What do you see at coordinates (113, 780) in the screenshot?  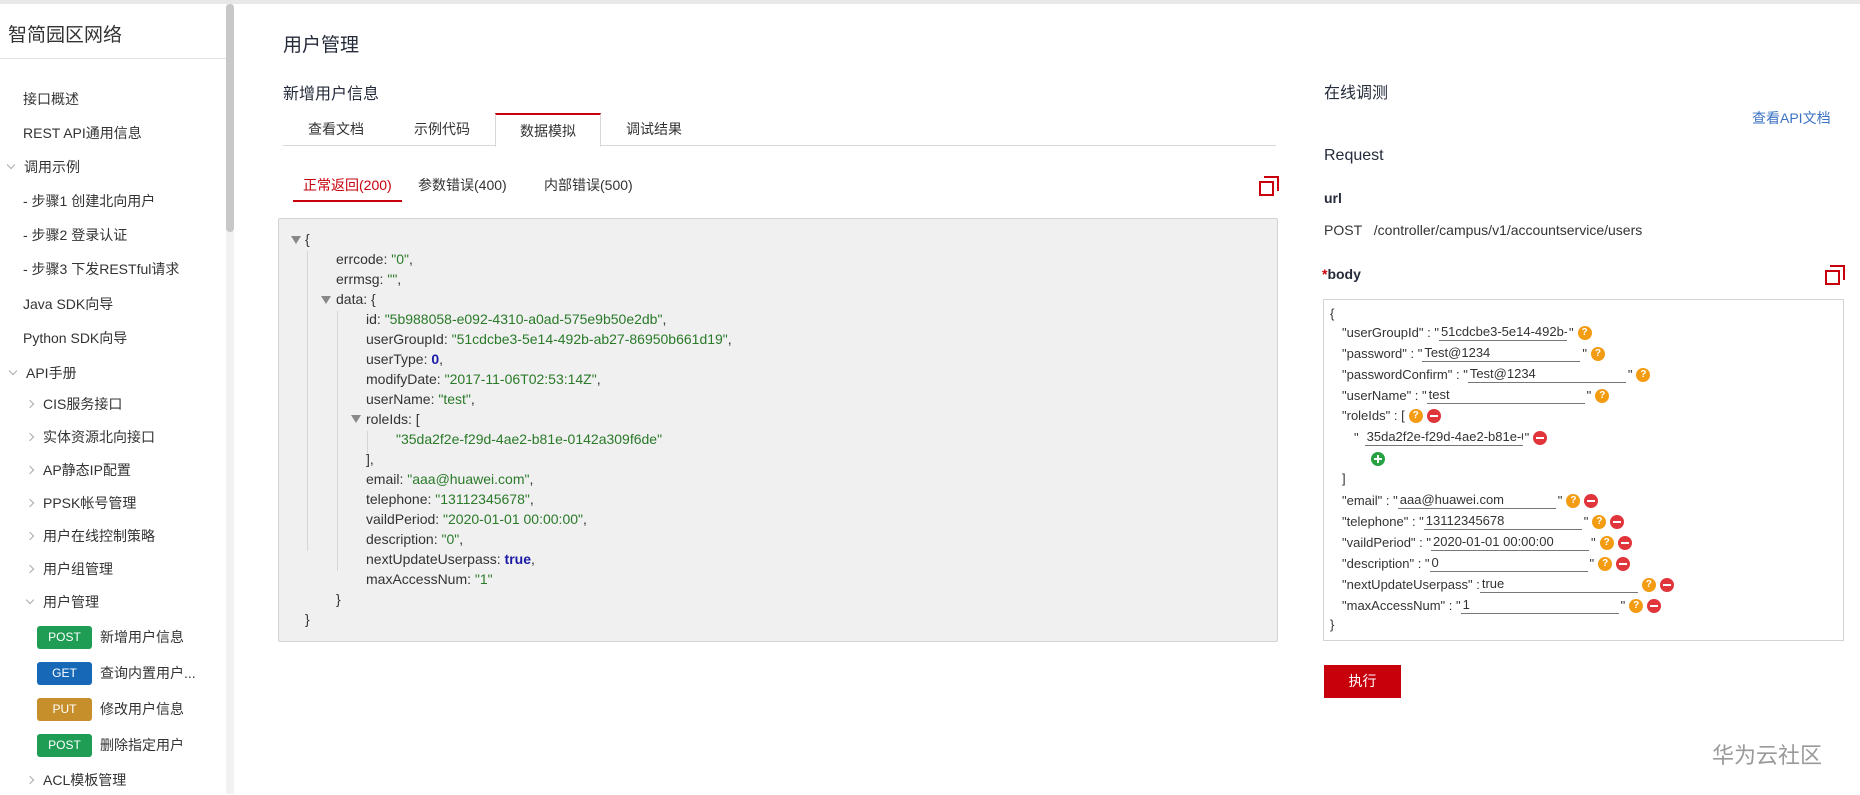 I see `sidebar-item-acl: ACL模板管理` at bounding box center [113, 780].